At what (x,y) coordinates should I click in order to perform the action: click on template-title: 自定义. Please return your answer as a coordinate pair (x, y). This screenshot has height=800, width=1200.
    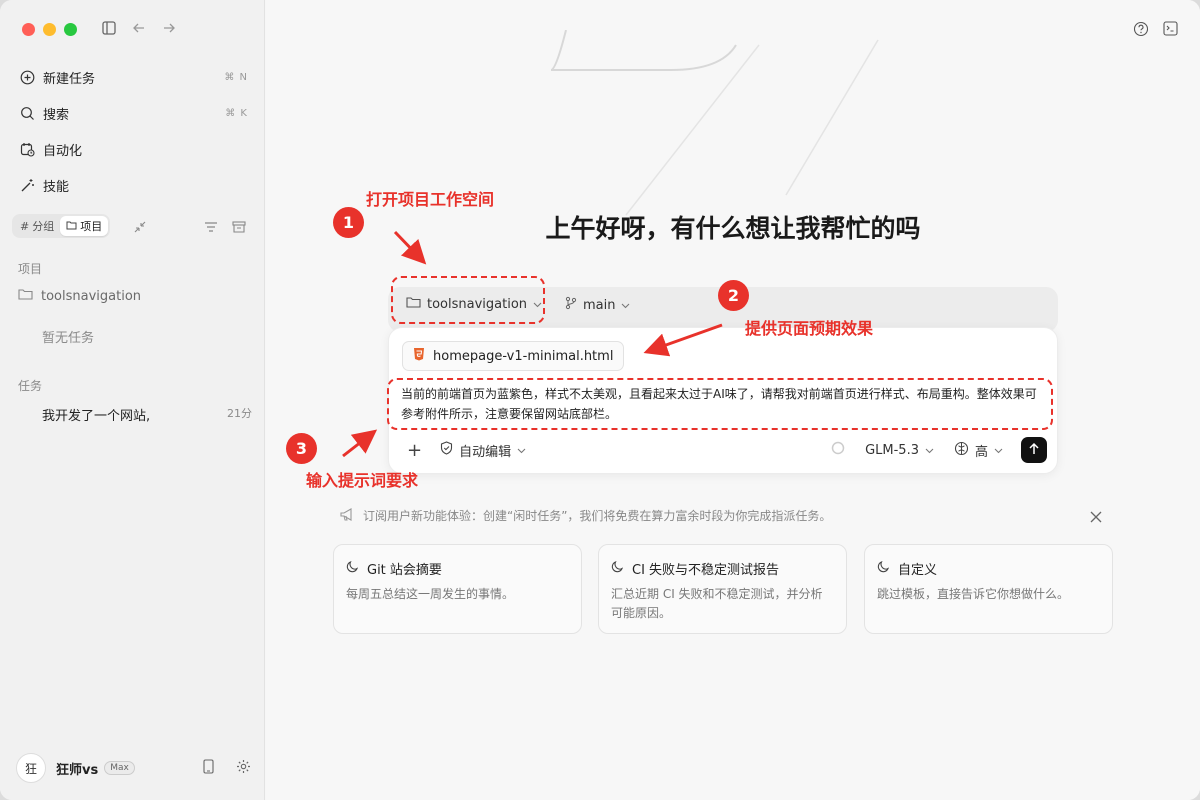
    Looking at the image, I should click on (918, 570).